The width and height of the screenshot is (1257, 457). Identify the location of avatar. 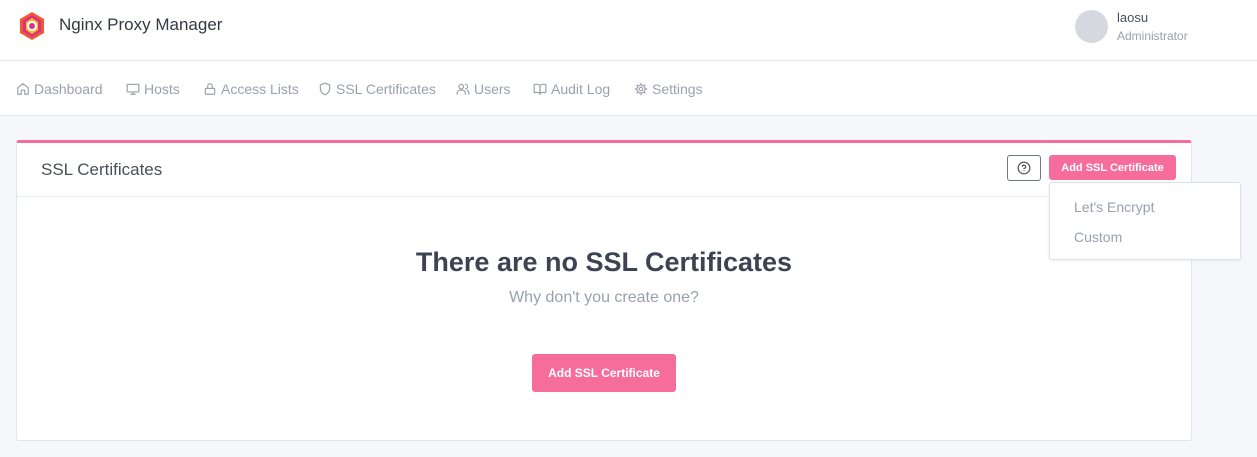
(1091, 26).